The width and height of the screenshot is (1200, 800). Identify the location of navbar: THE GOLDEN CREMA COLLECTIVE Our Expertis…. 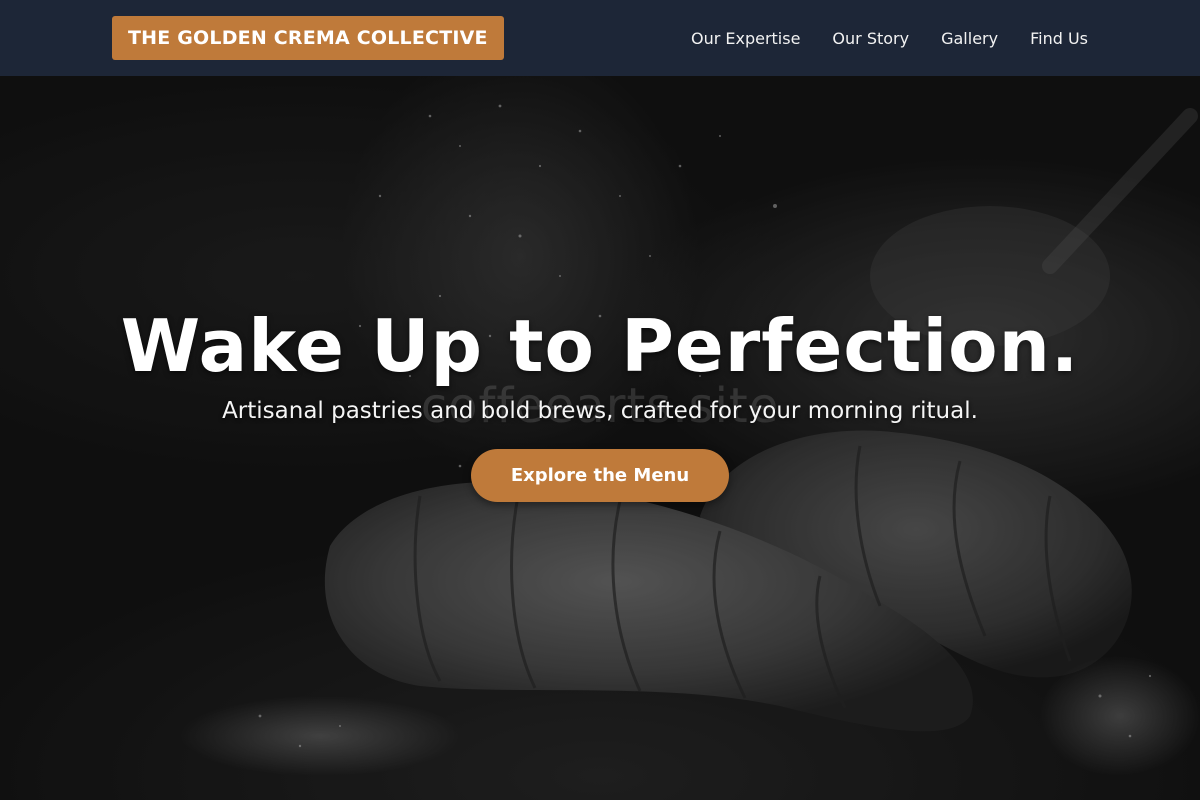
(600, 38).